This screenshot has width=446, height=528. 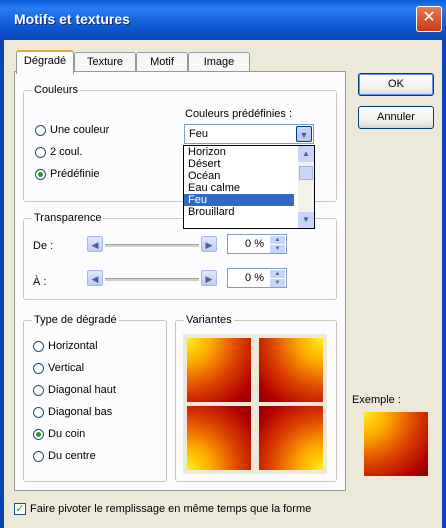 I want to click on radio-diagonal-bas: Diagonal bas, so click(x=72, y=412).